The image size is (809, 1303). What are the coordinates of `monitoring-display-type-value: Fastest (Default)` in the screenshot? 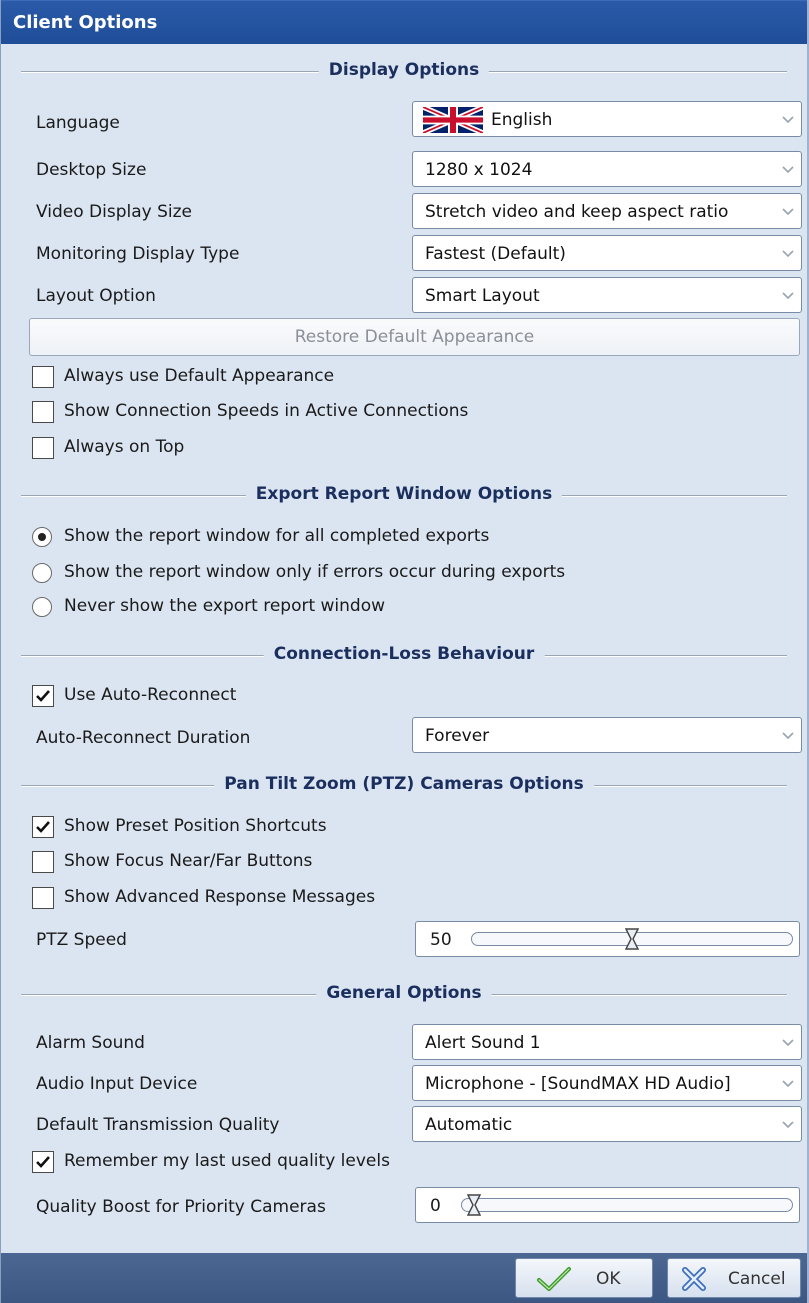 It's located at (495, 254).